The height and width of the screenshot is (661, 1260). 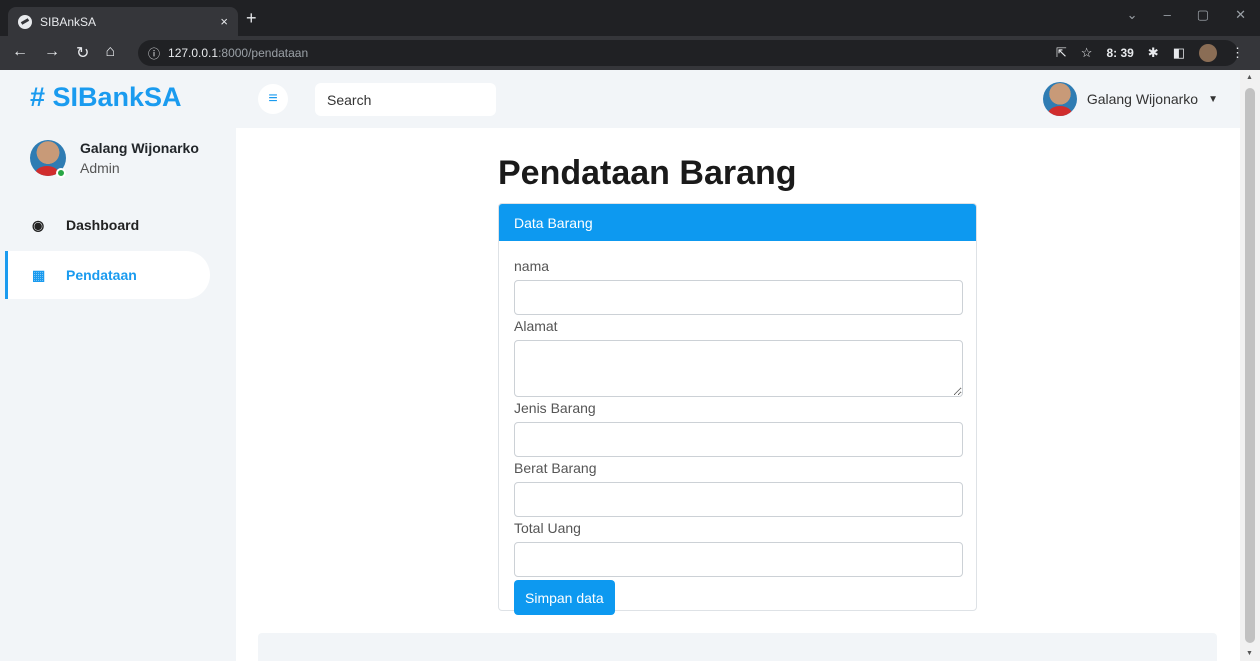 What do you see at coordinates (1087, 53) in the screenshot?
I see `bookmark-star-icon: ☆` at bounding box center [1087, 53].